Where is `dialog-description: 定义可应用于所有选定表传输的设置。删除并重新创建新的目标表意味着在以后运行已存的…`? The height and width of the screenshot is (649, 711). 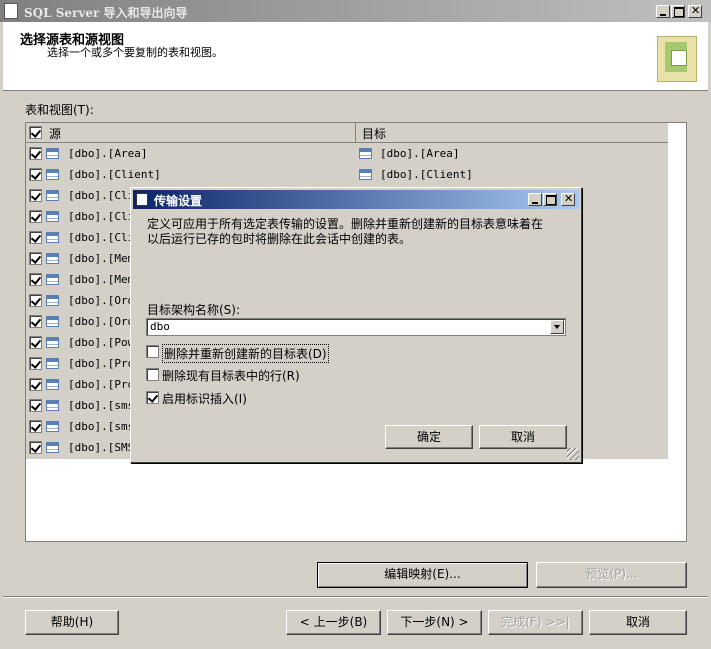 dialog-description: 定义可应用于所有选定表传输的设置。删除并重新创建新的目标表意味着在以后运行已存的… is located at coordinates (345, 231).